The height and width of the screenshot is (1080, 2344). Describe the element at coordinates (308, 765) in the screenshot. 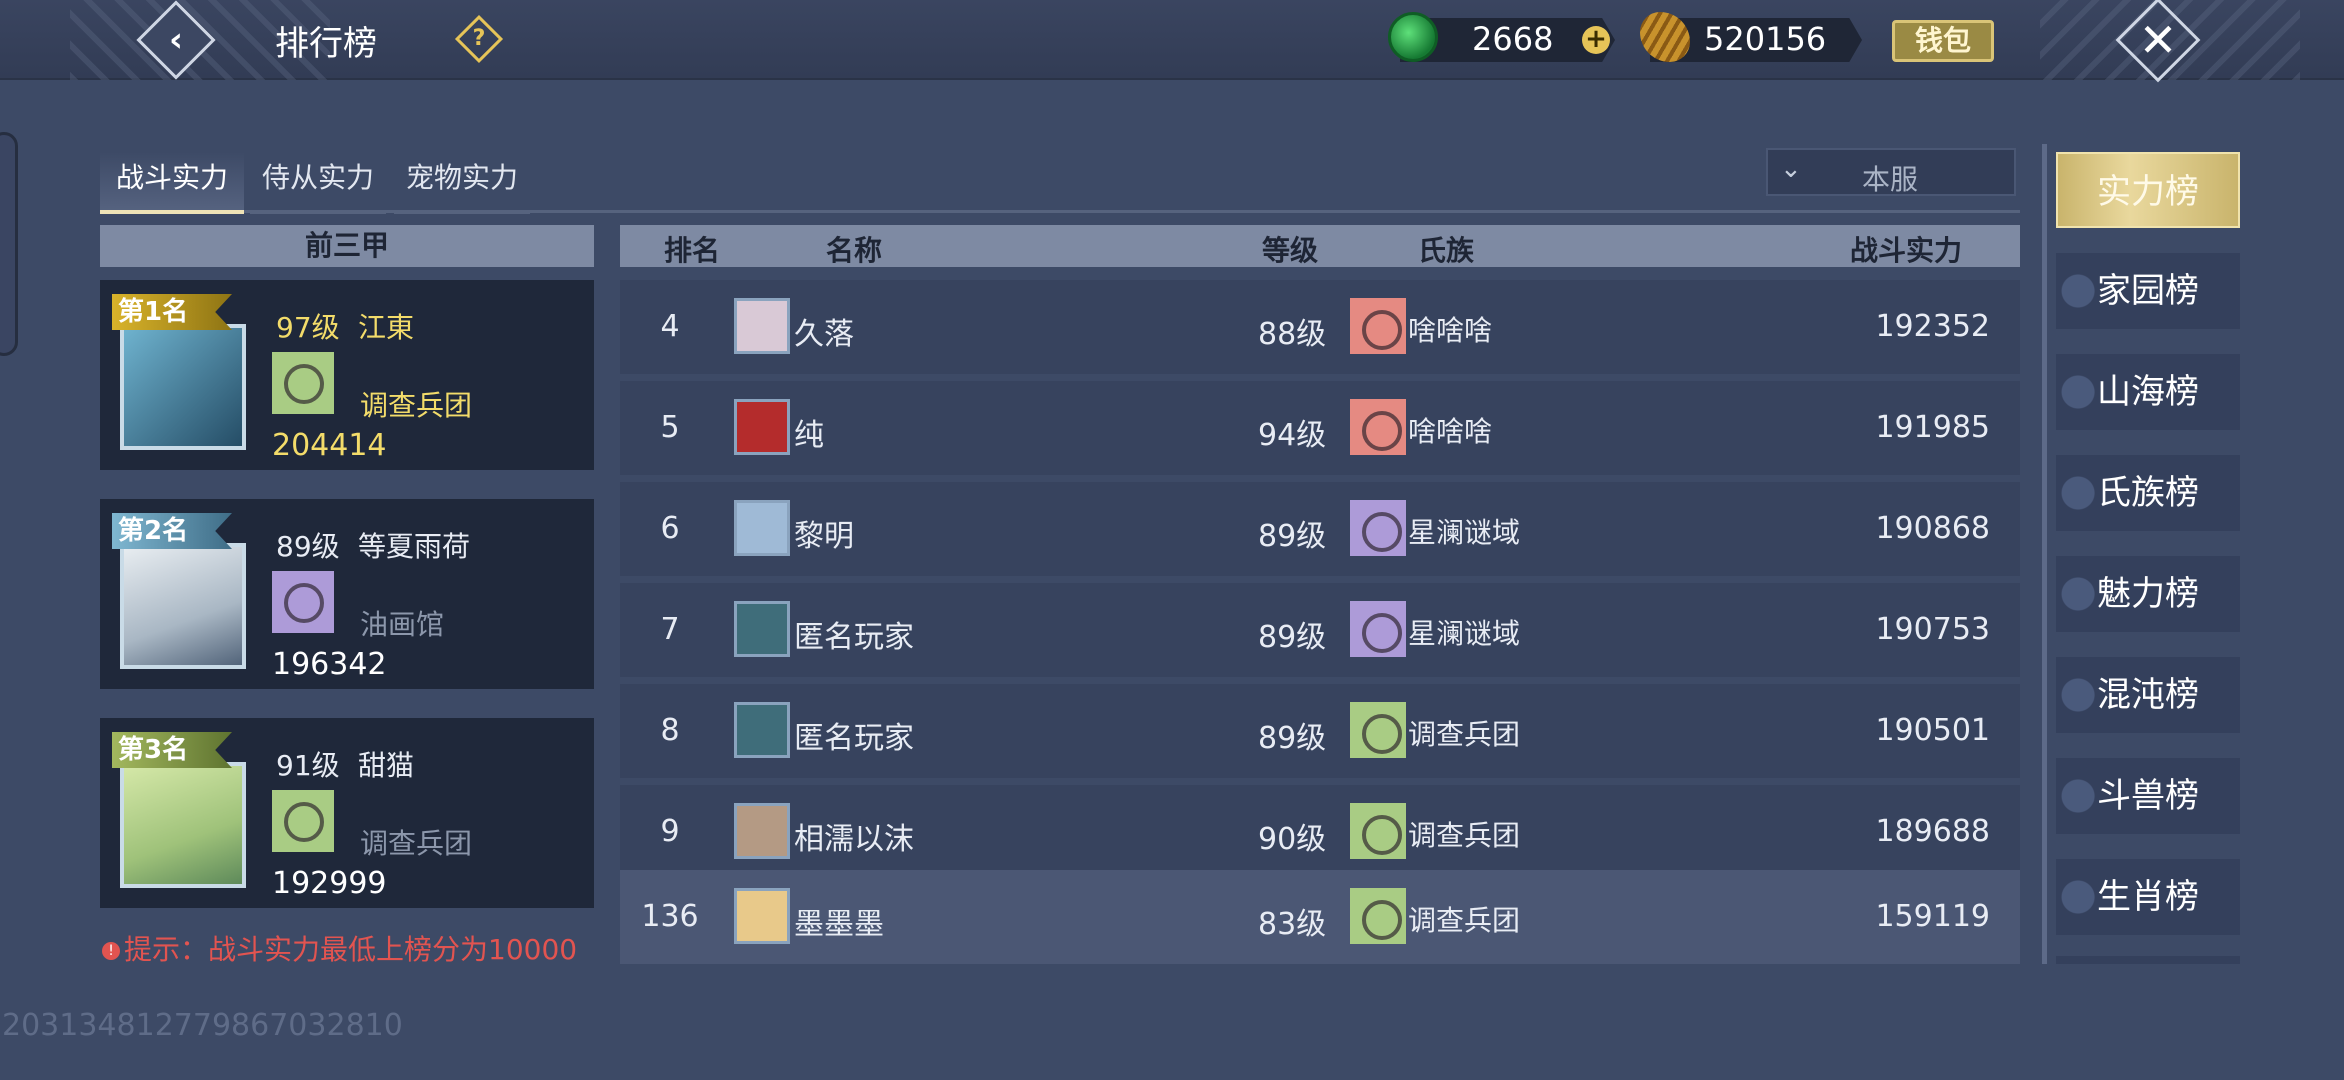

I see `player-level: 91级` at that location.